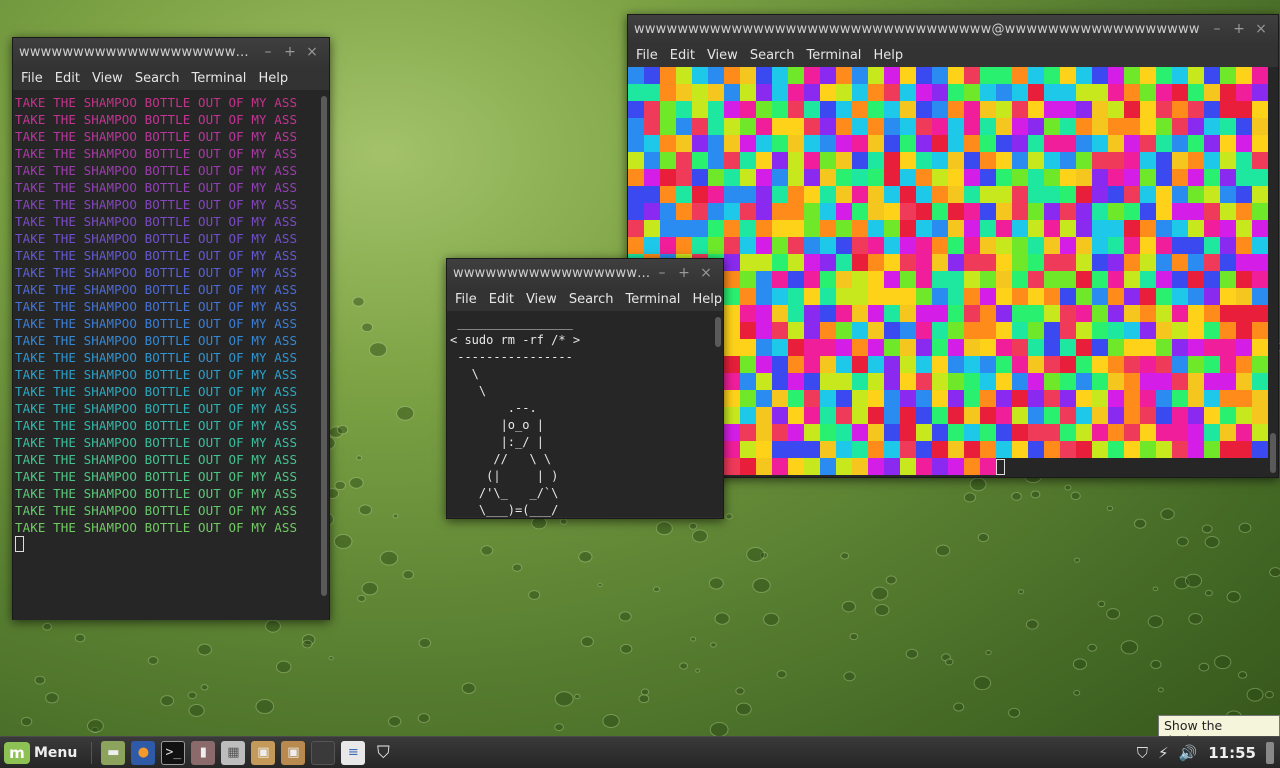 The width and height of the screenshot is (1280, 768). Describe the element at coordinates (42, 752) in the screenshot. I see `menu-button: m Menu` at that location.